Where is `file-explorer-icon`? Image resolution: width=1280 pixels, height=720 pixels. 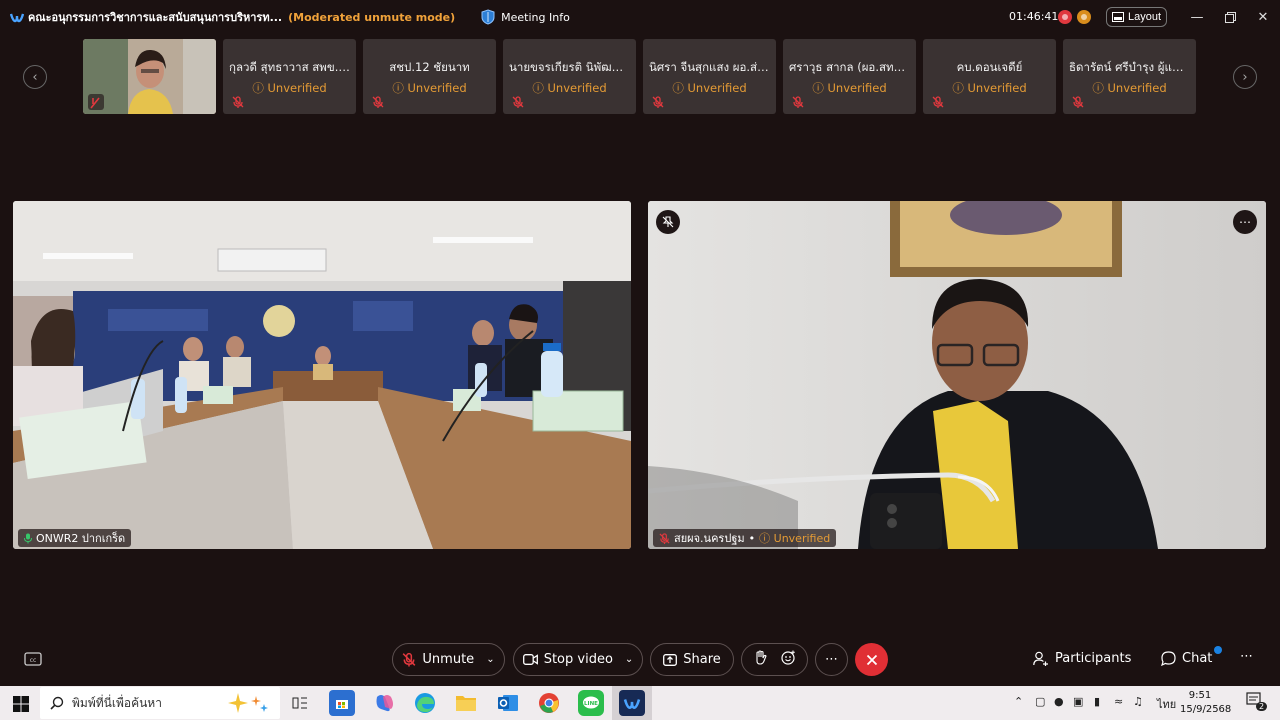
file-explorer-icon is located at coordinates (466, 703).